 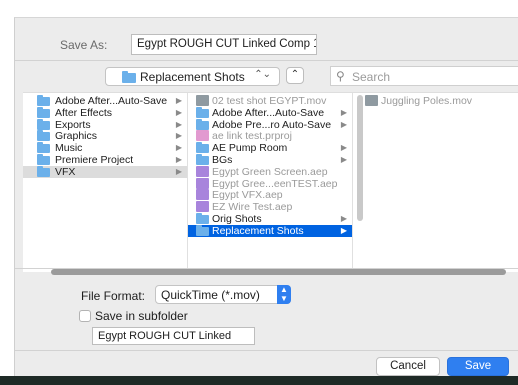 I want to click on browser-row-label: Egypt VFX.aep, so click(x=247, y=195).